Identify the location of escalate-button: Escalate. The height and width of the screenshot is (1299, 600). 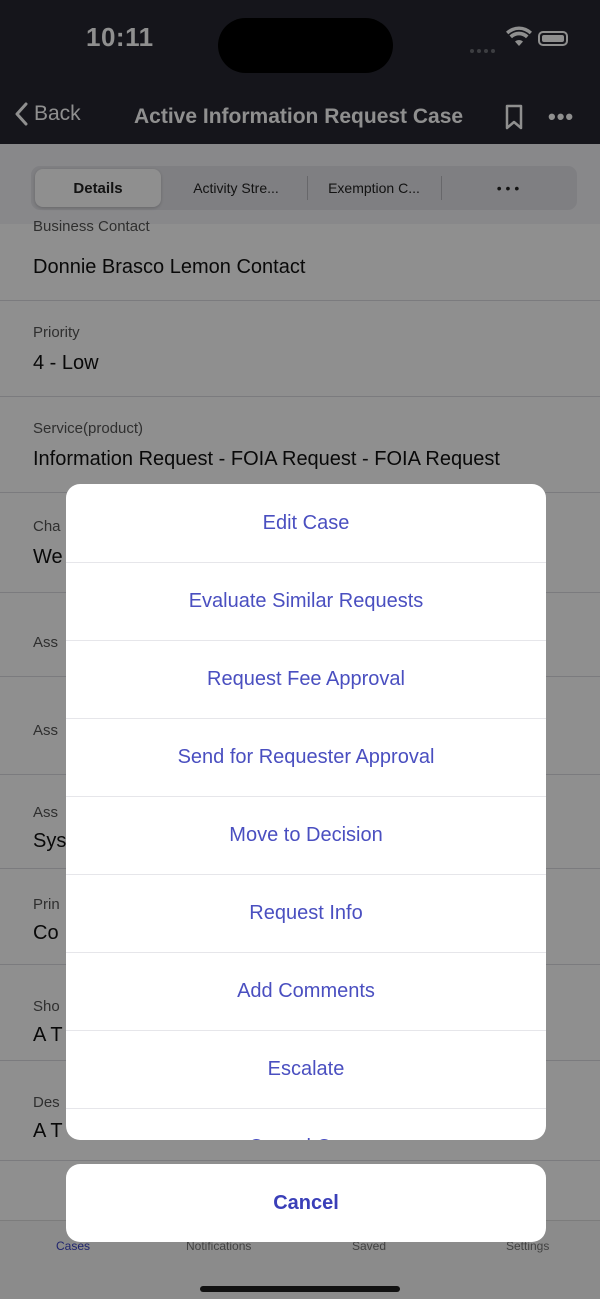
(306, 1069).